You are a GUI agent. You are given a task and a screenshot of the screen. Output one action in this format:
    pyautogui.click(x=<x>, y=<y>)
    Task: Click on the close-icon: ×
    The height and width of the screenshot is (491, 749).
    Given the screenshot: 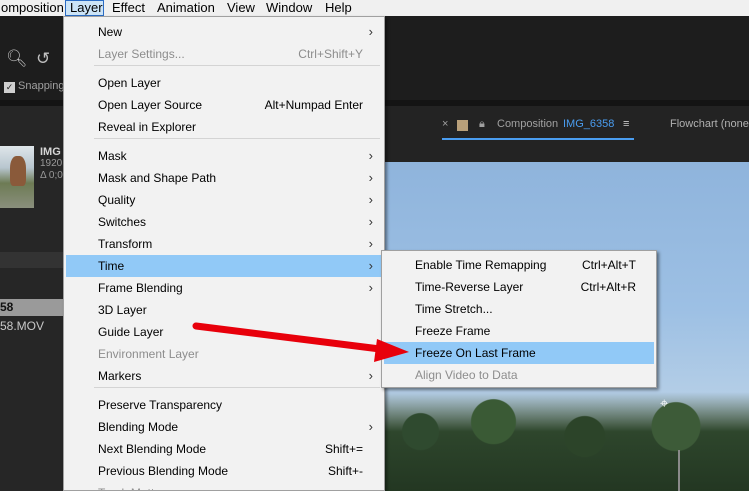 What is the action you would take?
    pyautogui.click(x=445, y=124)
    